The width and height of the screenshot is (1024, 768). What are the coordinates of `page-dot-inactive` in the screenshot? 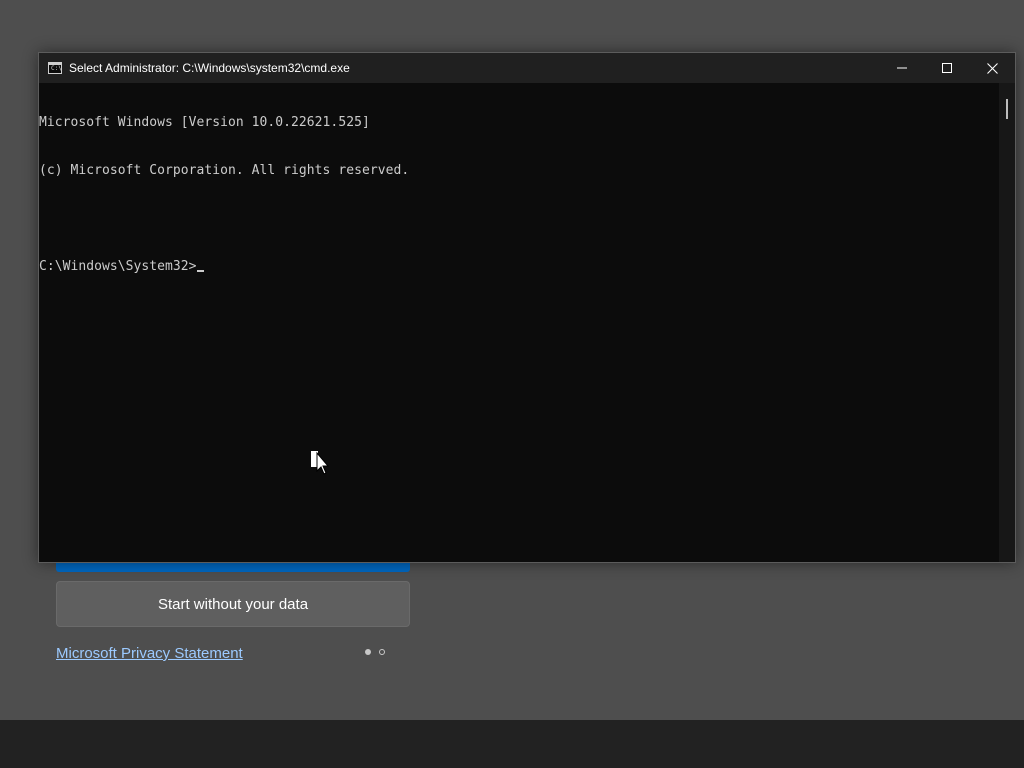 It's located at (382, 652).